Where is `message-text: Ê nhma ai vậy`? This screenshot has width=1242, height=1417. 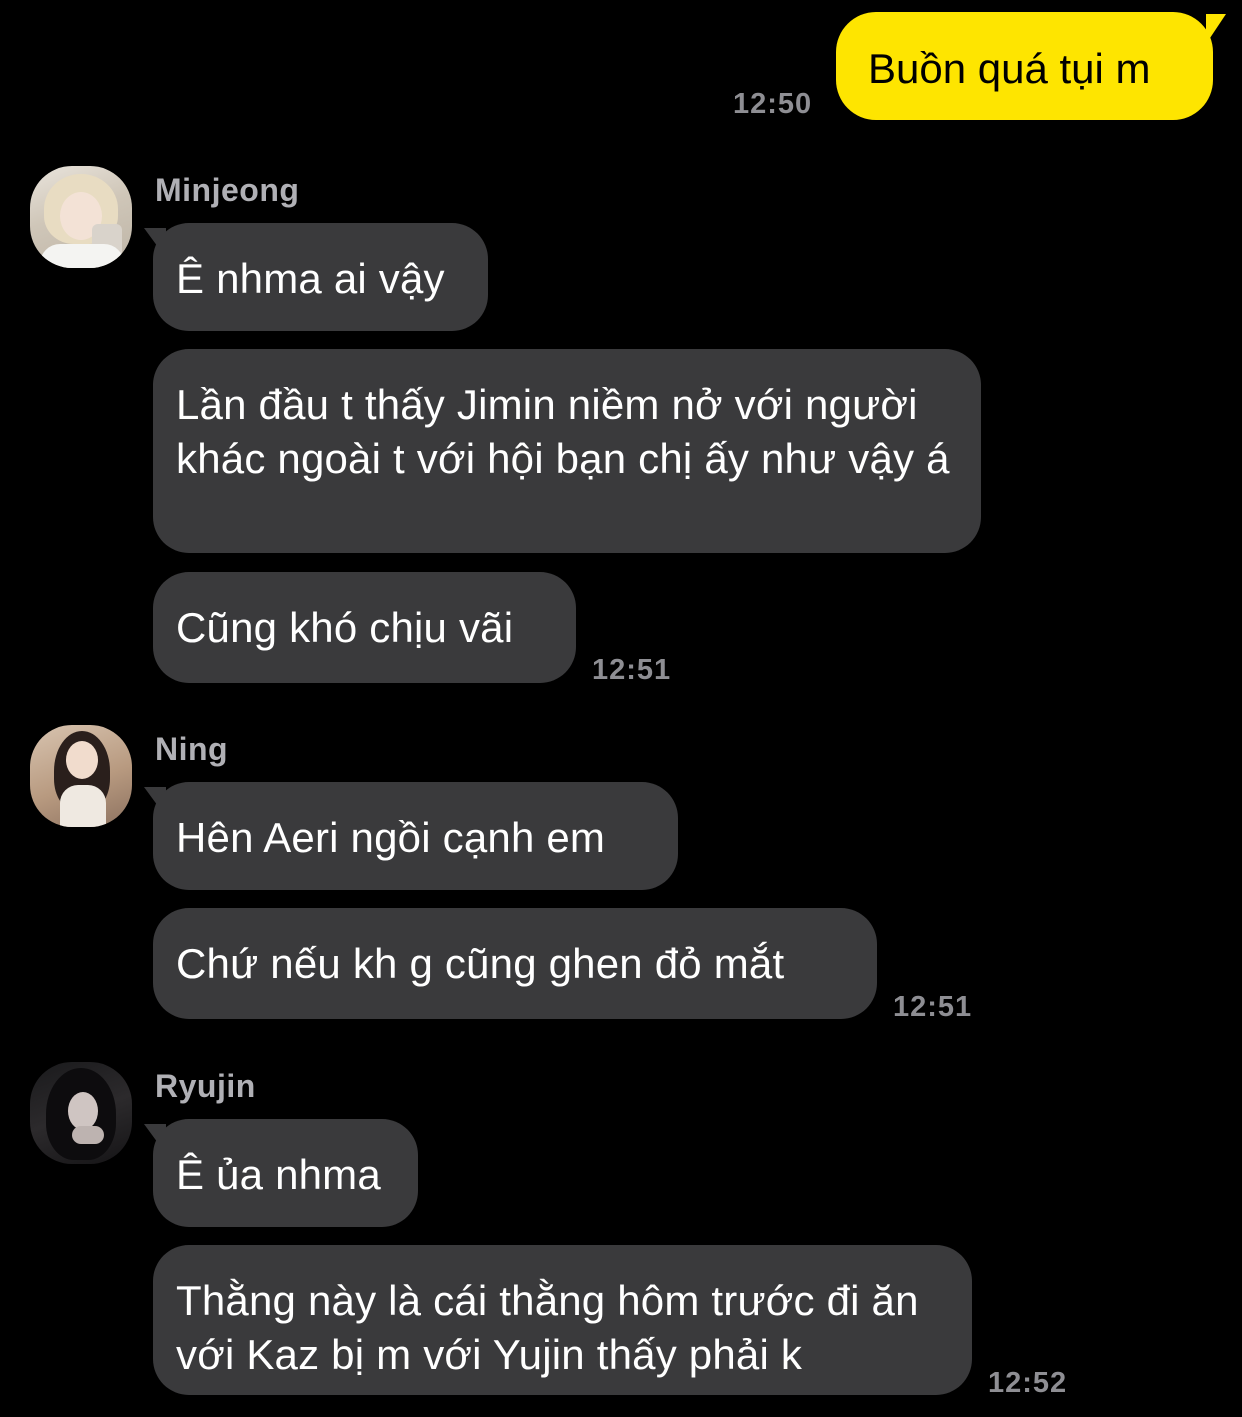 message-text: Ê nhma ai vậy is located at coordinates (310, 278).